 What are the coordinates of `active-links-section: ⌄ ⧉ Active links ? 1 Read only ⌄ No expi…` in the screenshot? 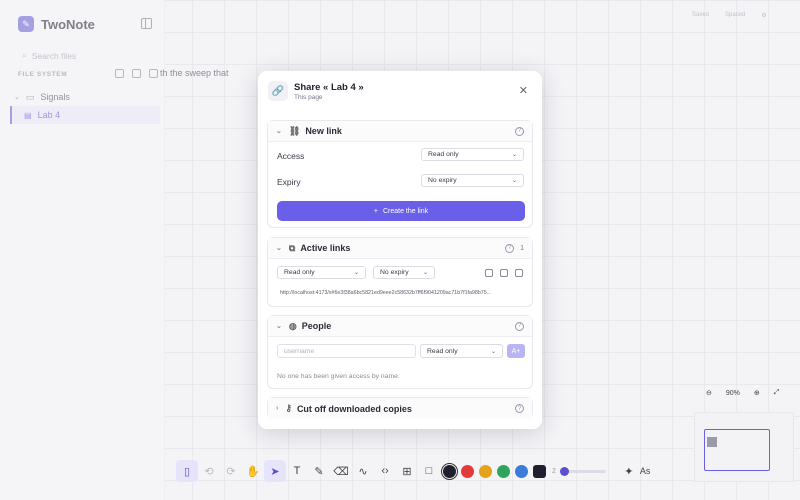 It's located at (400, 272).